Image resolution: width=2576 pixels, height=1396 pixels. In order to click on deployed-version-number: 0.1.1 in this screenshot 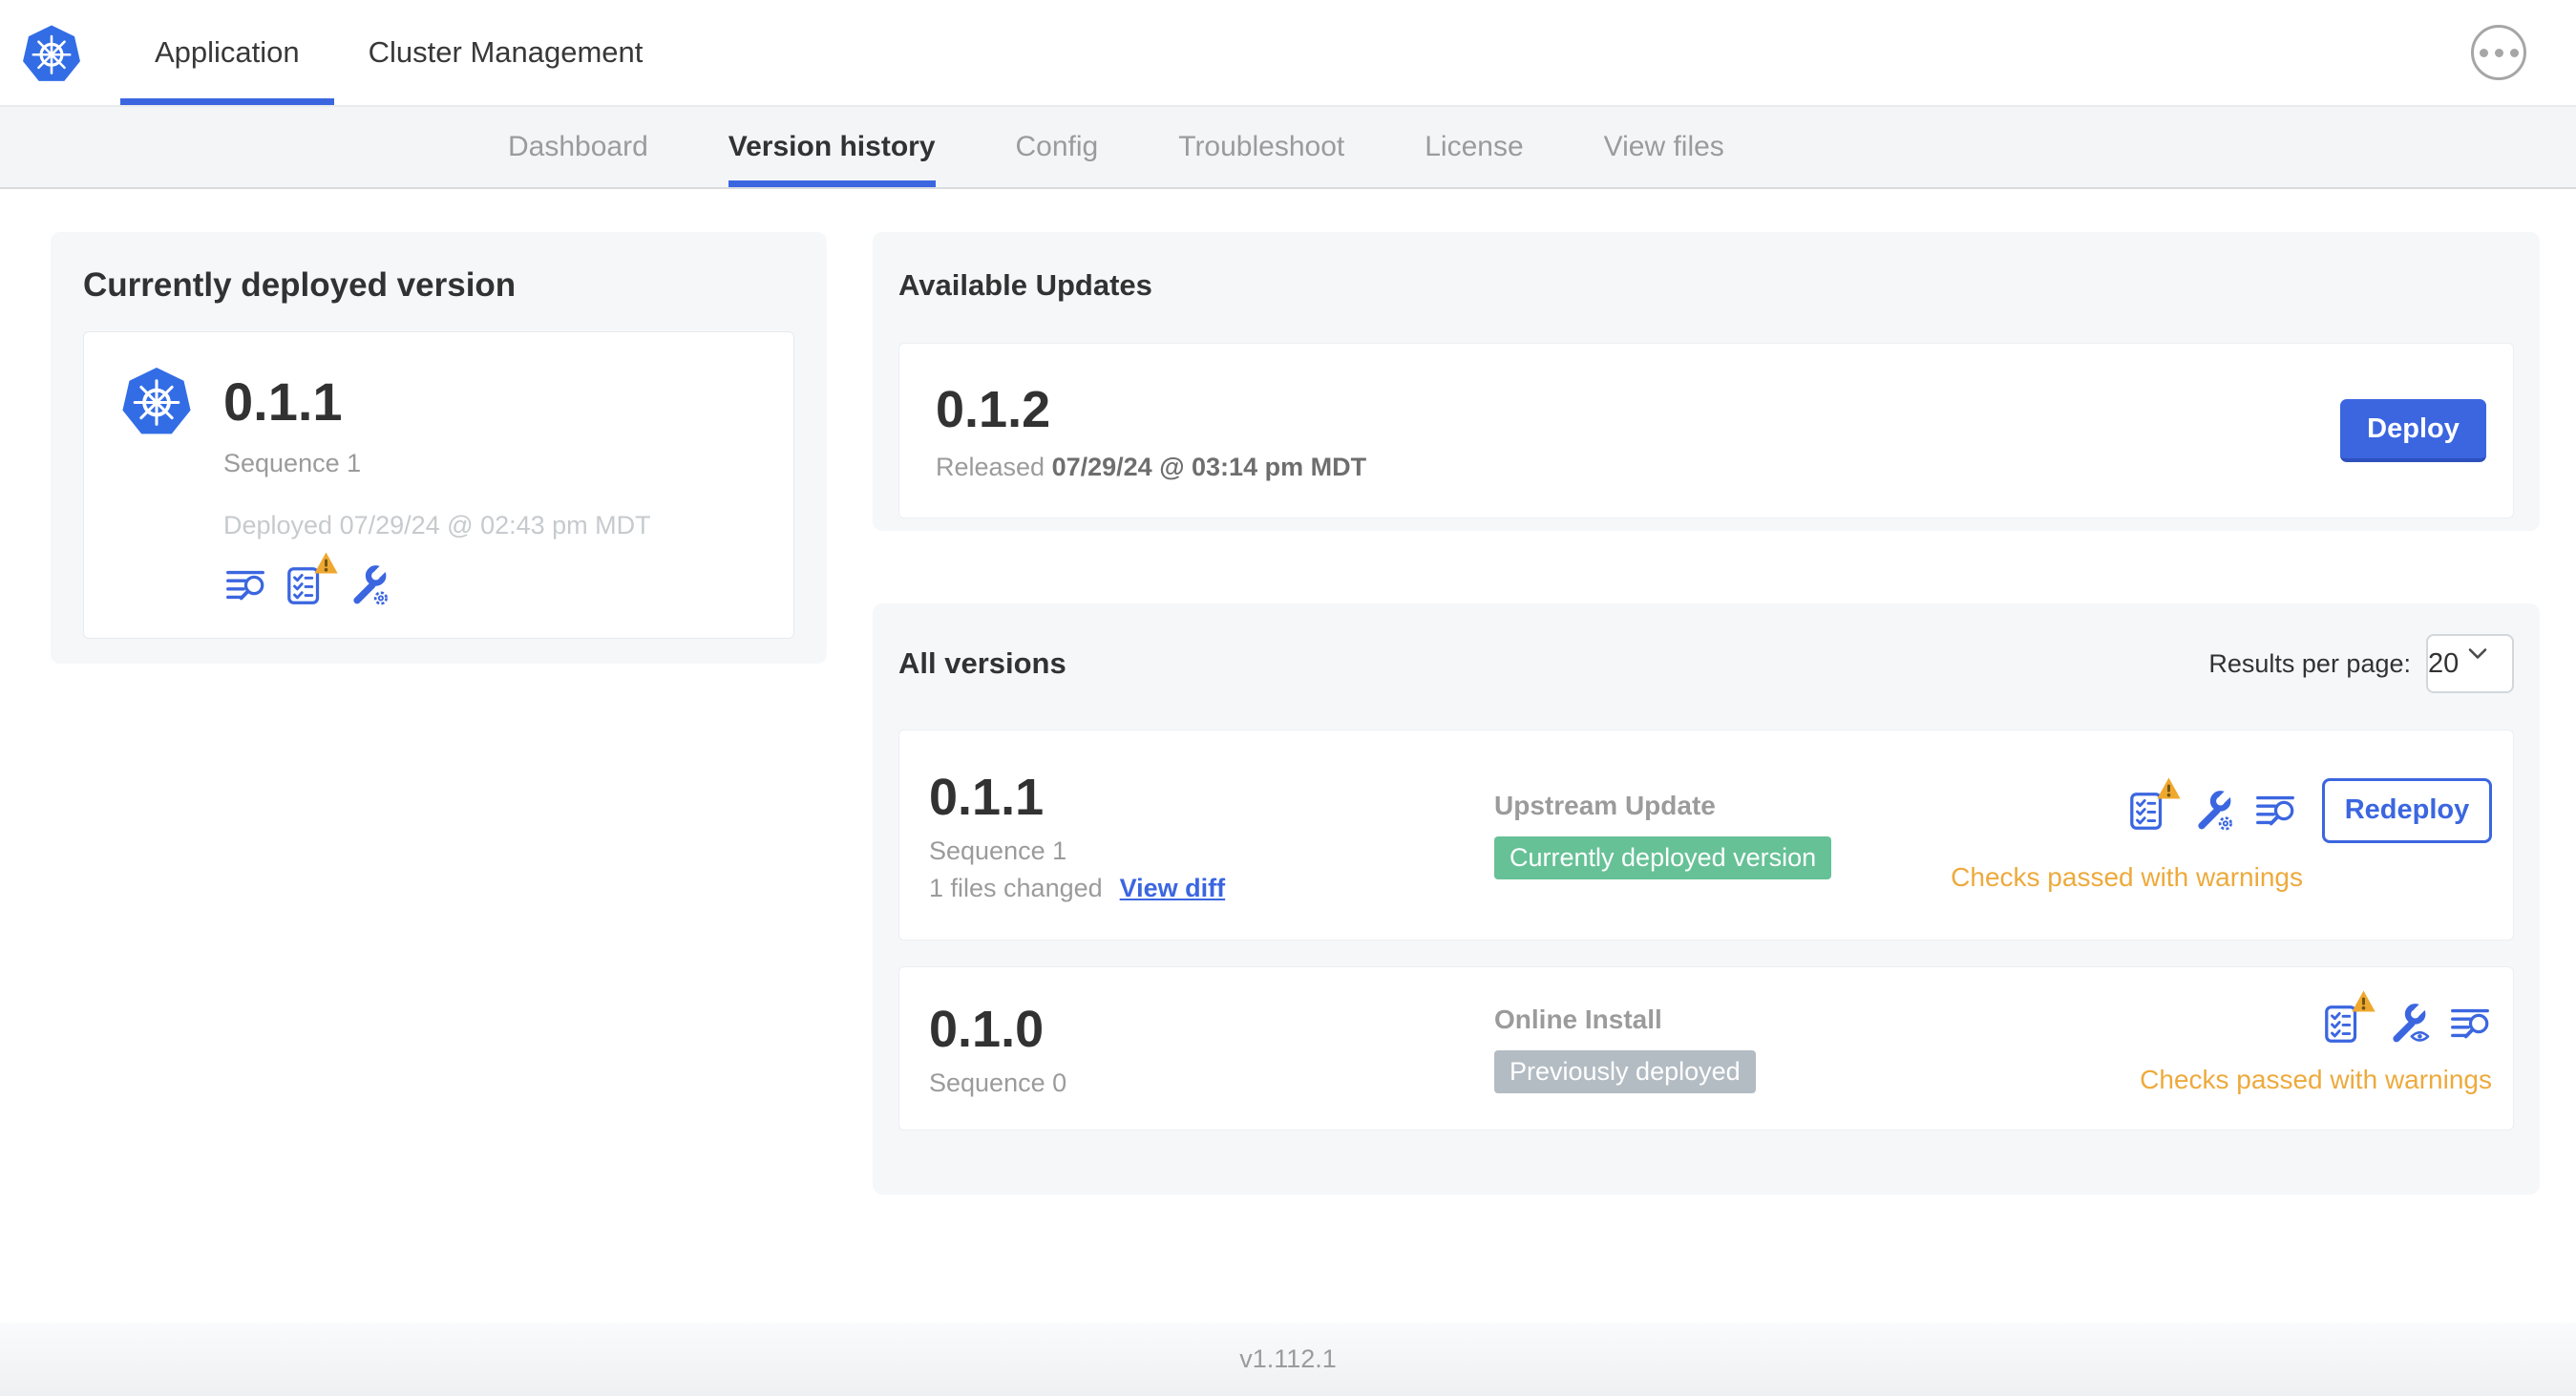, I will do `click(283, 401)`.